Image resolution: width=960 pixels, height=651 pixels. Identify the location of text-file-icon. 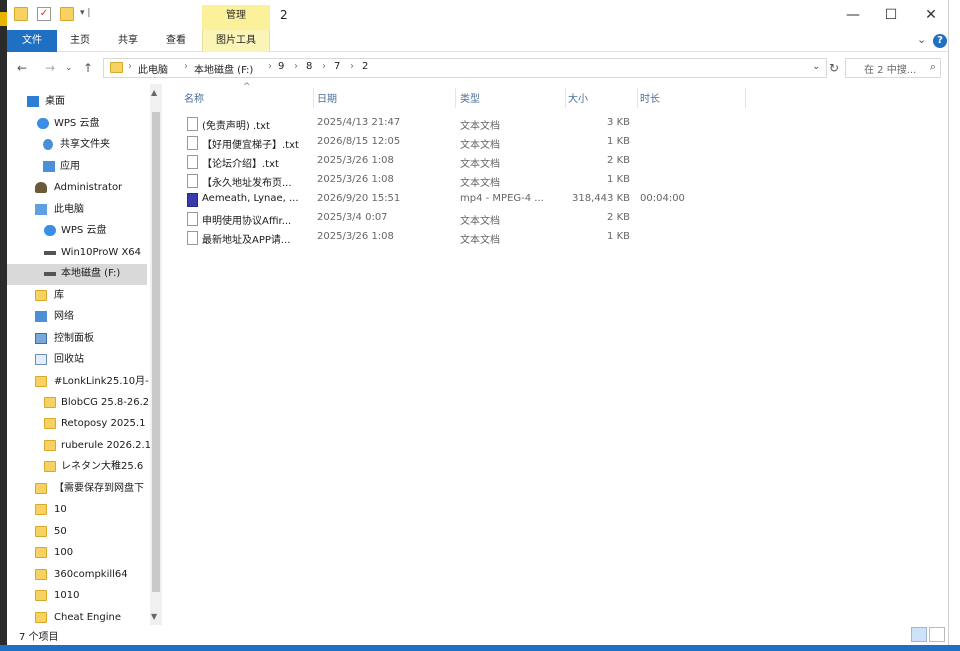
(192, 181).